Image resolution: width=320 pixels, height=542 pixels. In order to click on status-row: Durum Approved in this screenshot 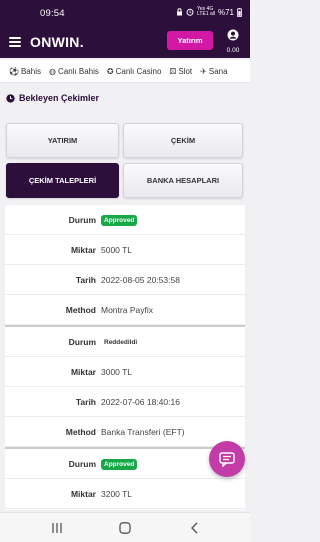, I will do `click(125, 220)`.